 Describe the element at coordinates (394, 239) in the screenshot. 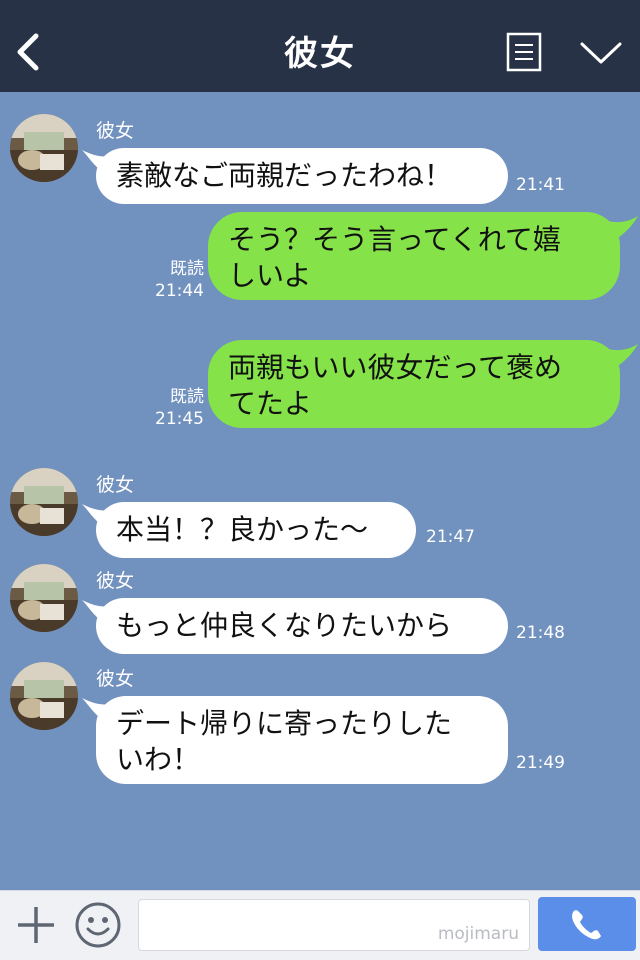

I see `message-text-line: そう？そう言ってくれて嬉` at that location.